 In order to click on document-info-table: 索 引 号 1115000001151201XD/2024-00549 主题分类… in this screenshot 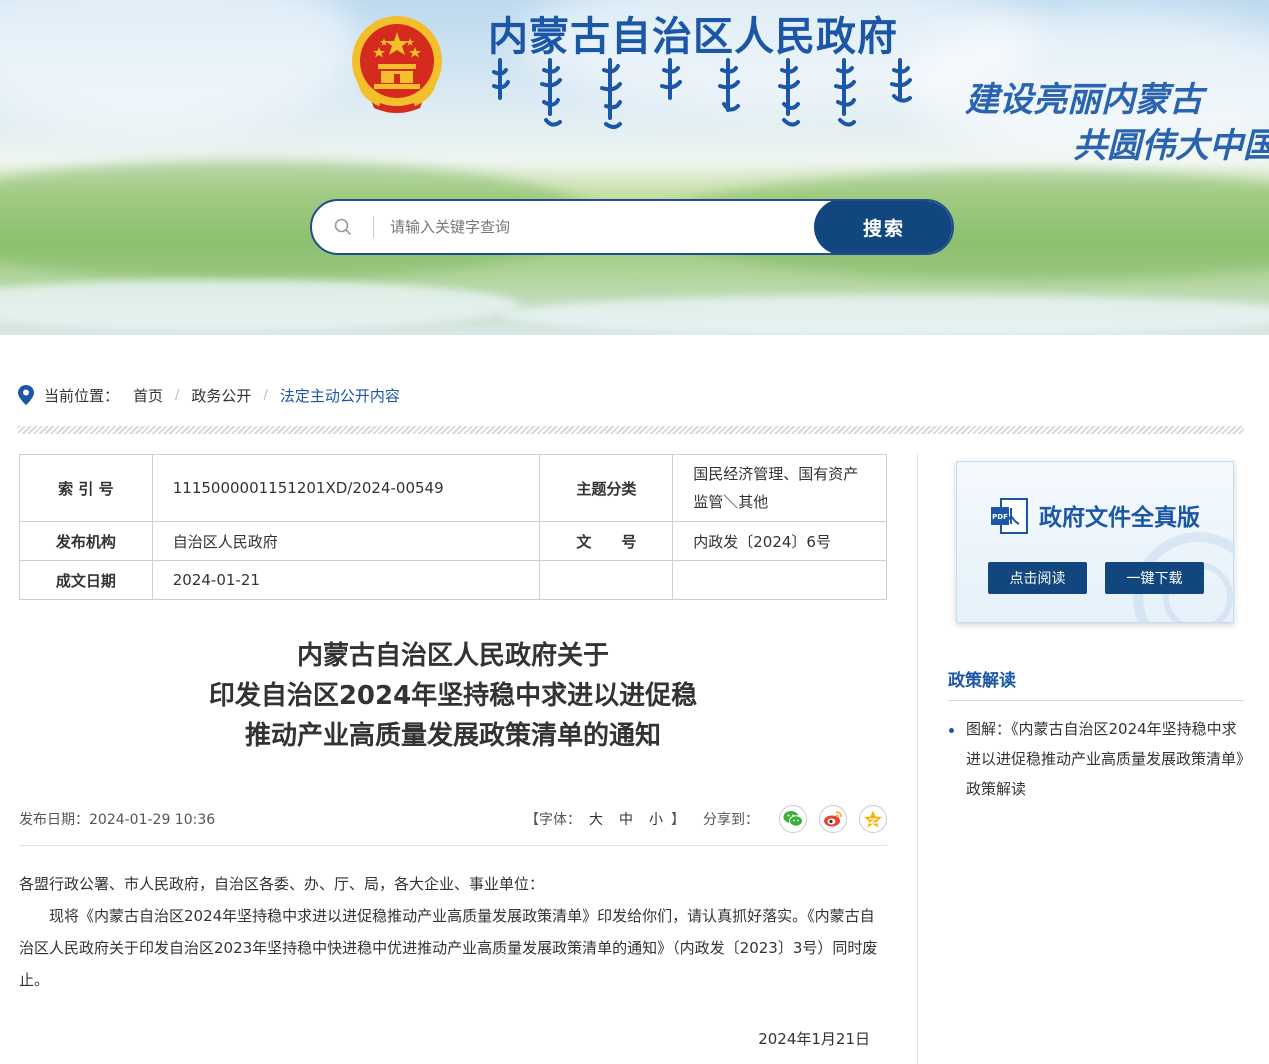, I will do `click(453, 527)`.